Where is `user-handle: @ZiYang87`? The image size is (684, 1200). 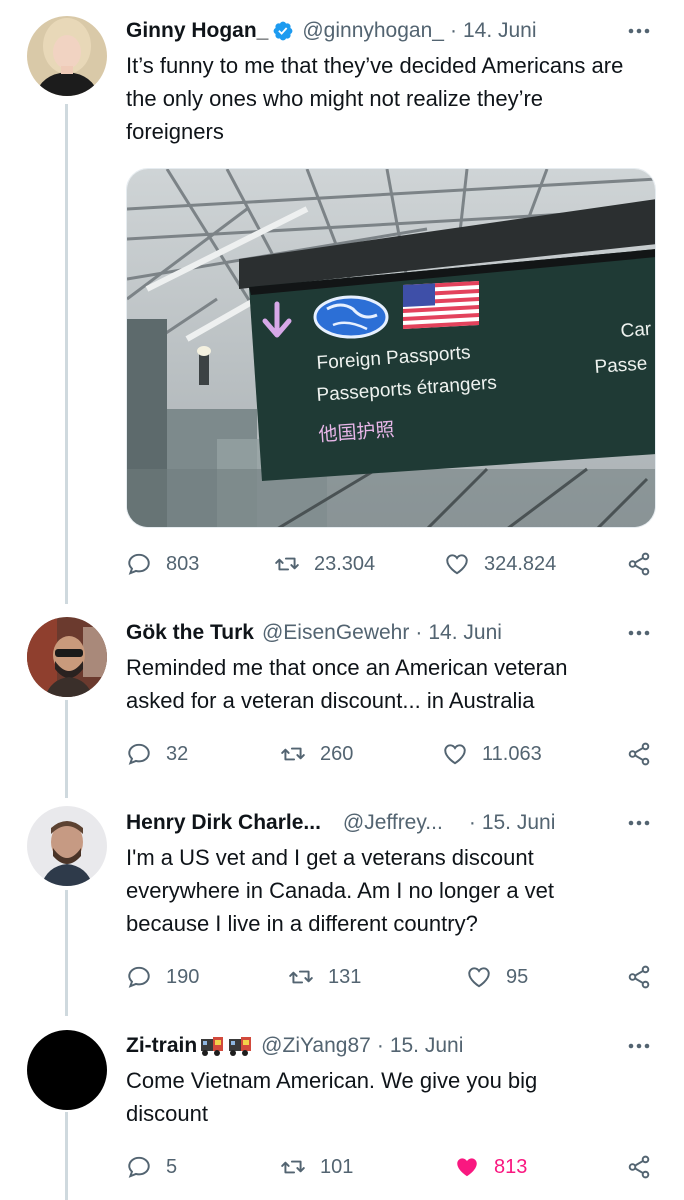
user-handle: @ZiYang87 is located at coordinates (316, 1046).